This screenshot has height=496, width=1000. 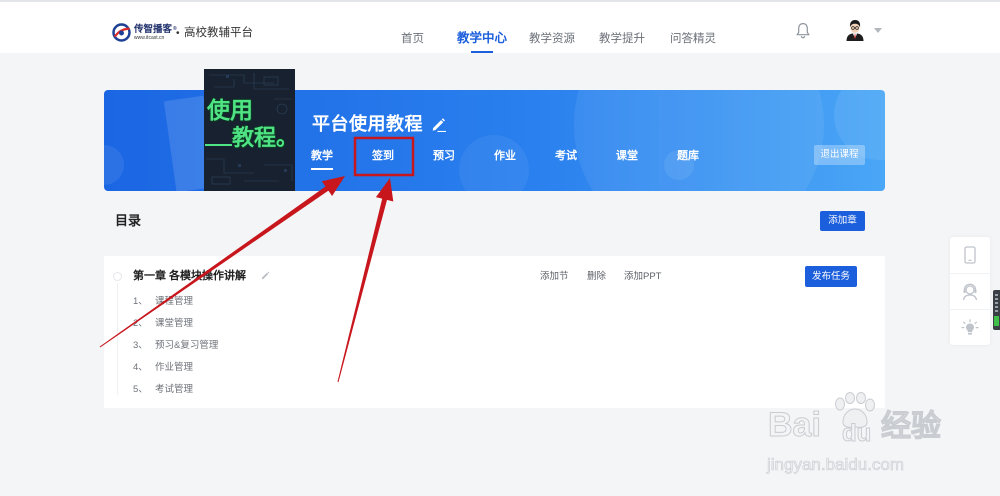 What do you see at coordinates (128, 220) in the screenshot?
I see `catalog-heading: 目录` at bounding box center [128, 220].